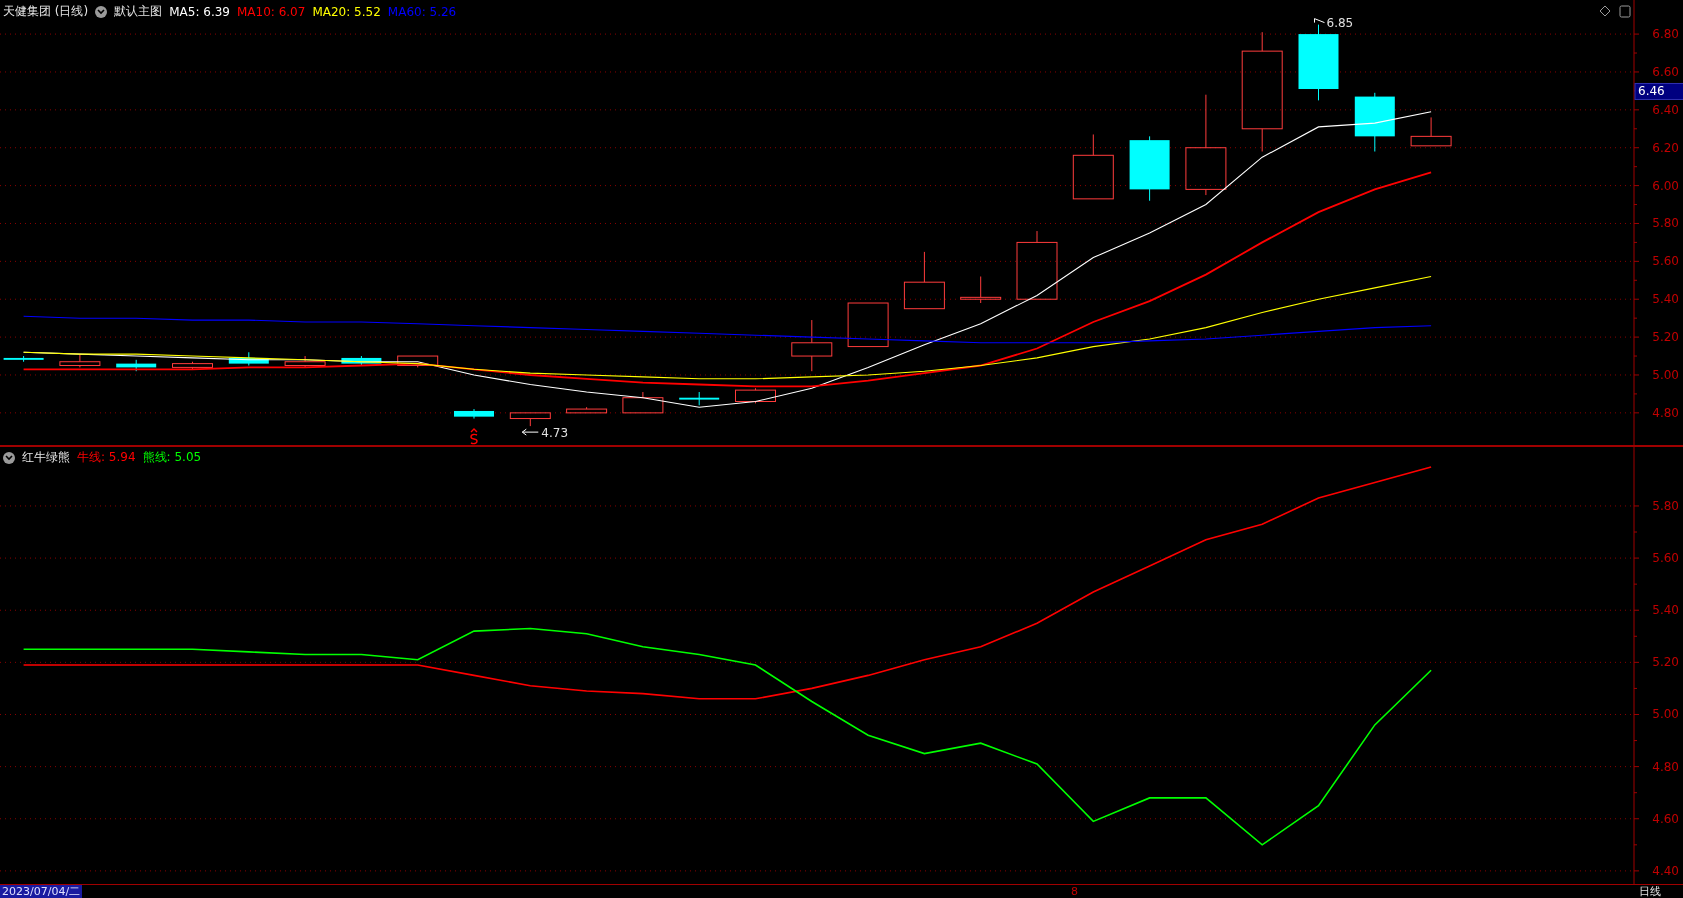  I want to click on chart-title: 天健集团 (日线), so click(46, 11).